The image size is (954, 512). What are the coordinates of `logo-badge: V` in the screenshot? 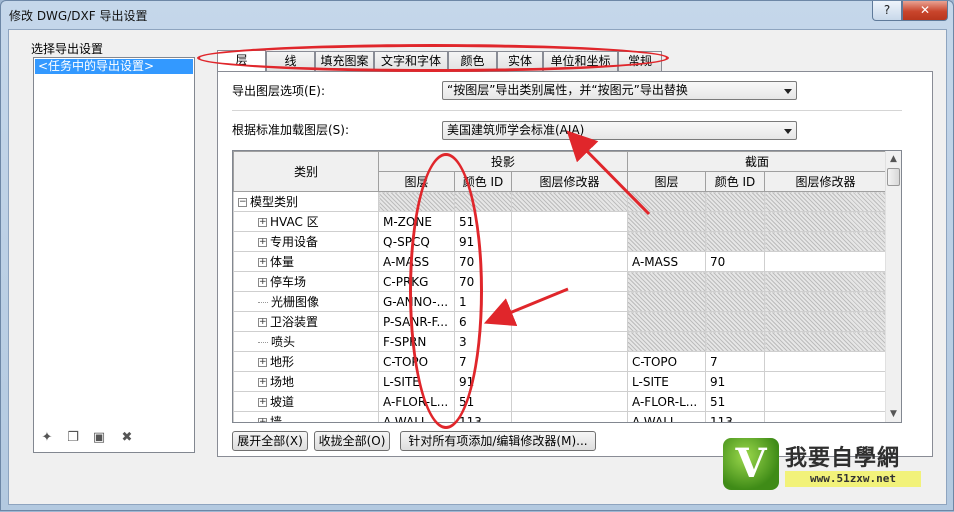 It's located at (751, 464).